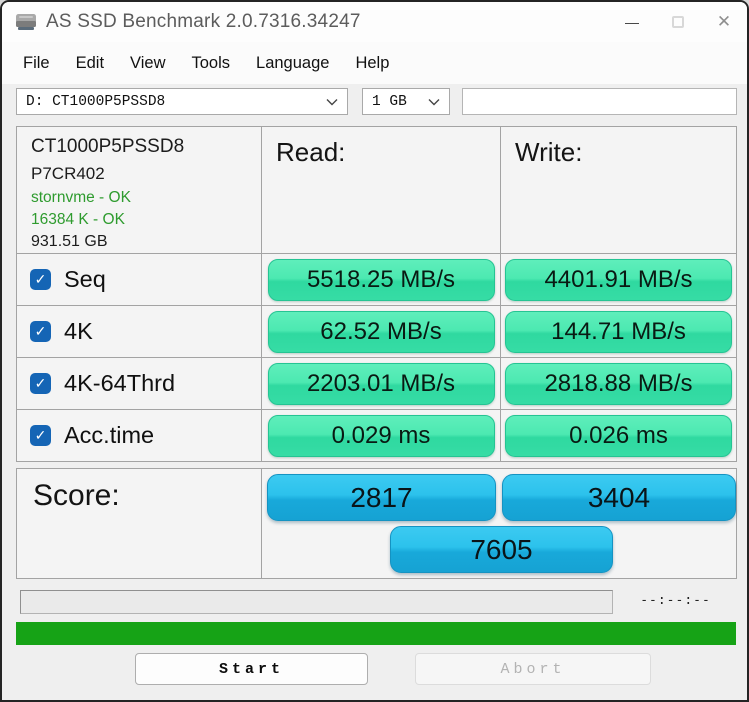  I want to click on 4k-read-cell: 62.52 MB/s, so click(381, 331).